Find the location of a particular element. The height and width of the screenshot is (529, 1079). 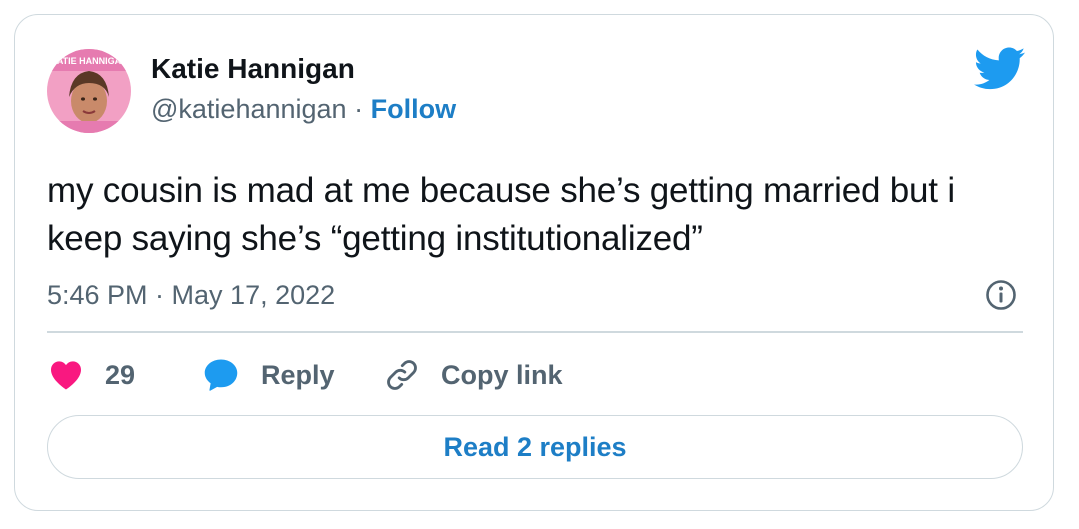

speech-bubble-icon is located at coordinates (221, 375).